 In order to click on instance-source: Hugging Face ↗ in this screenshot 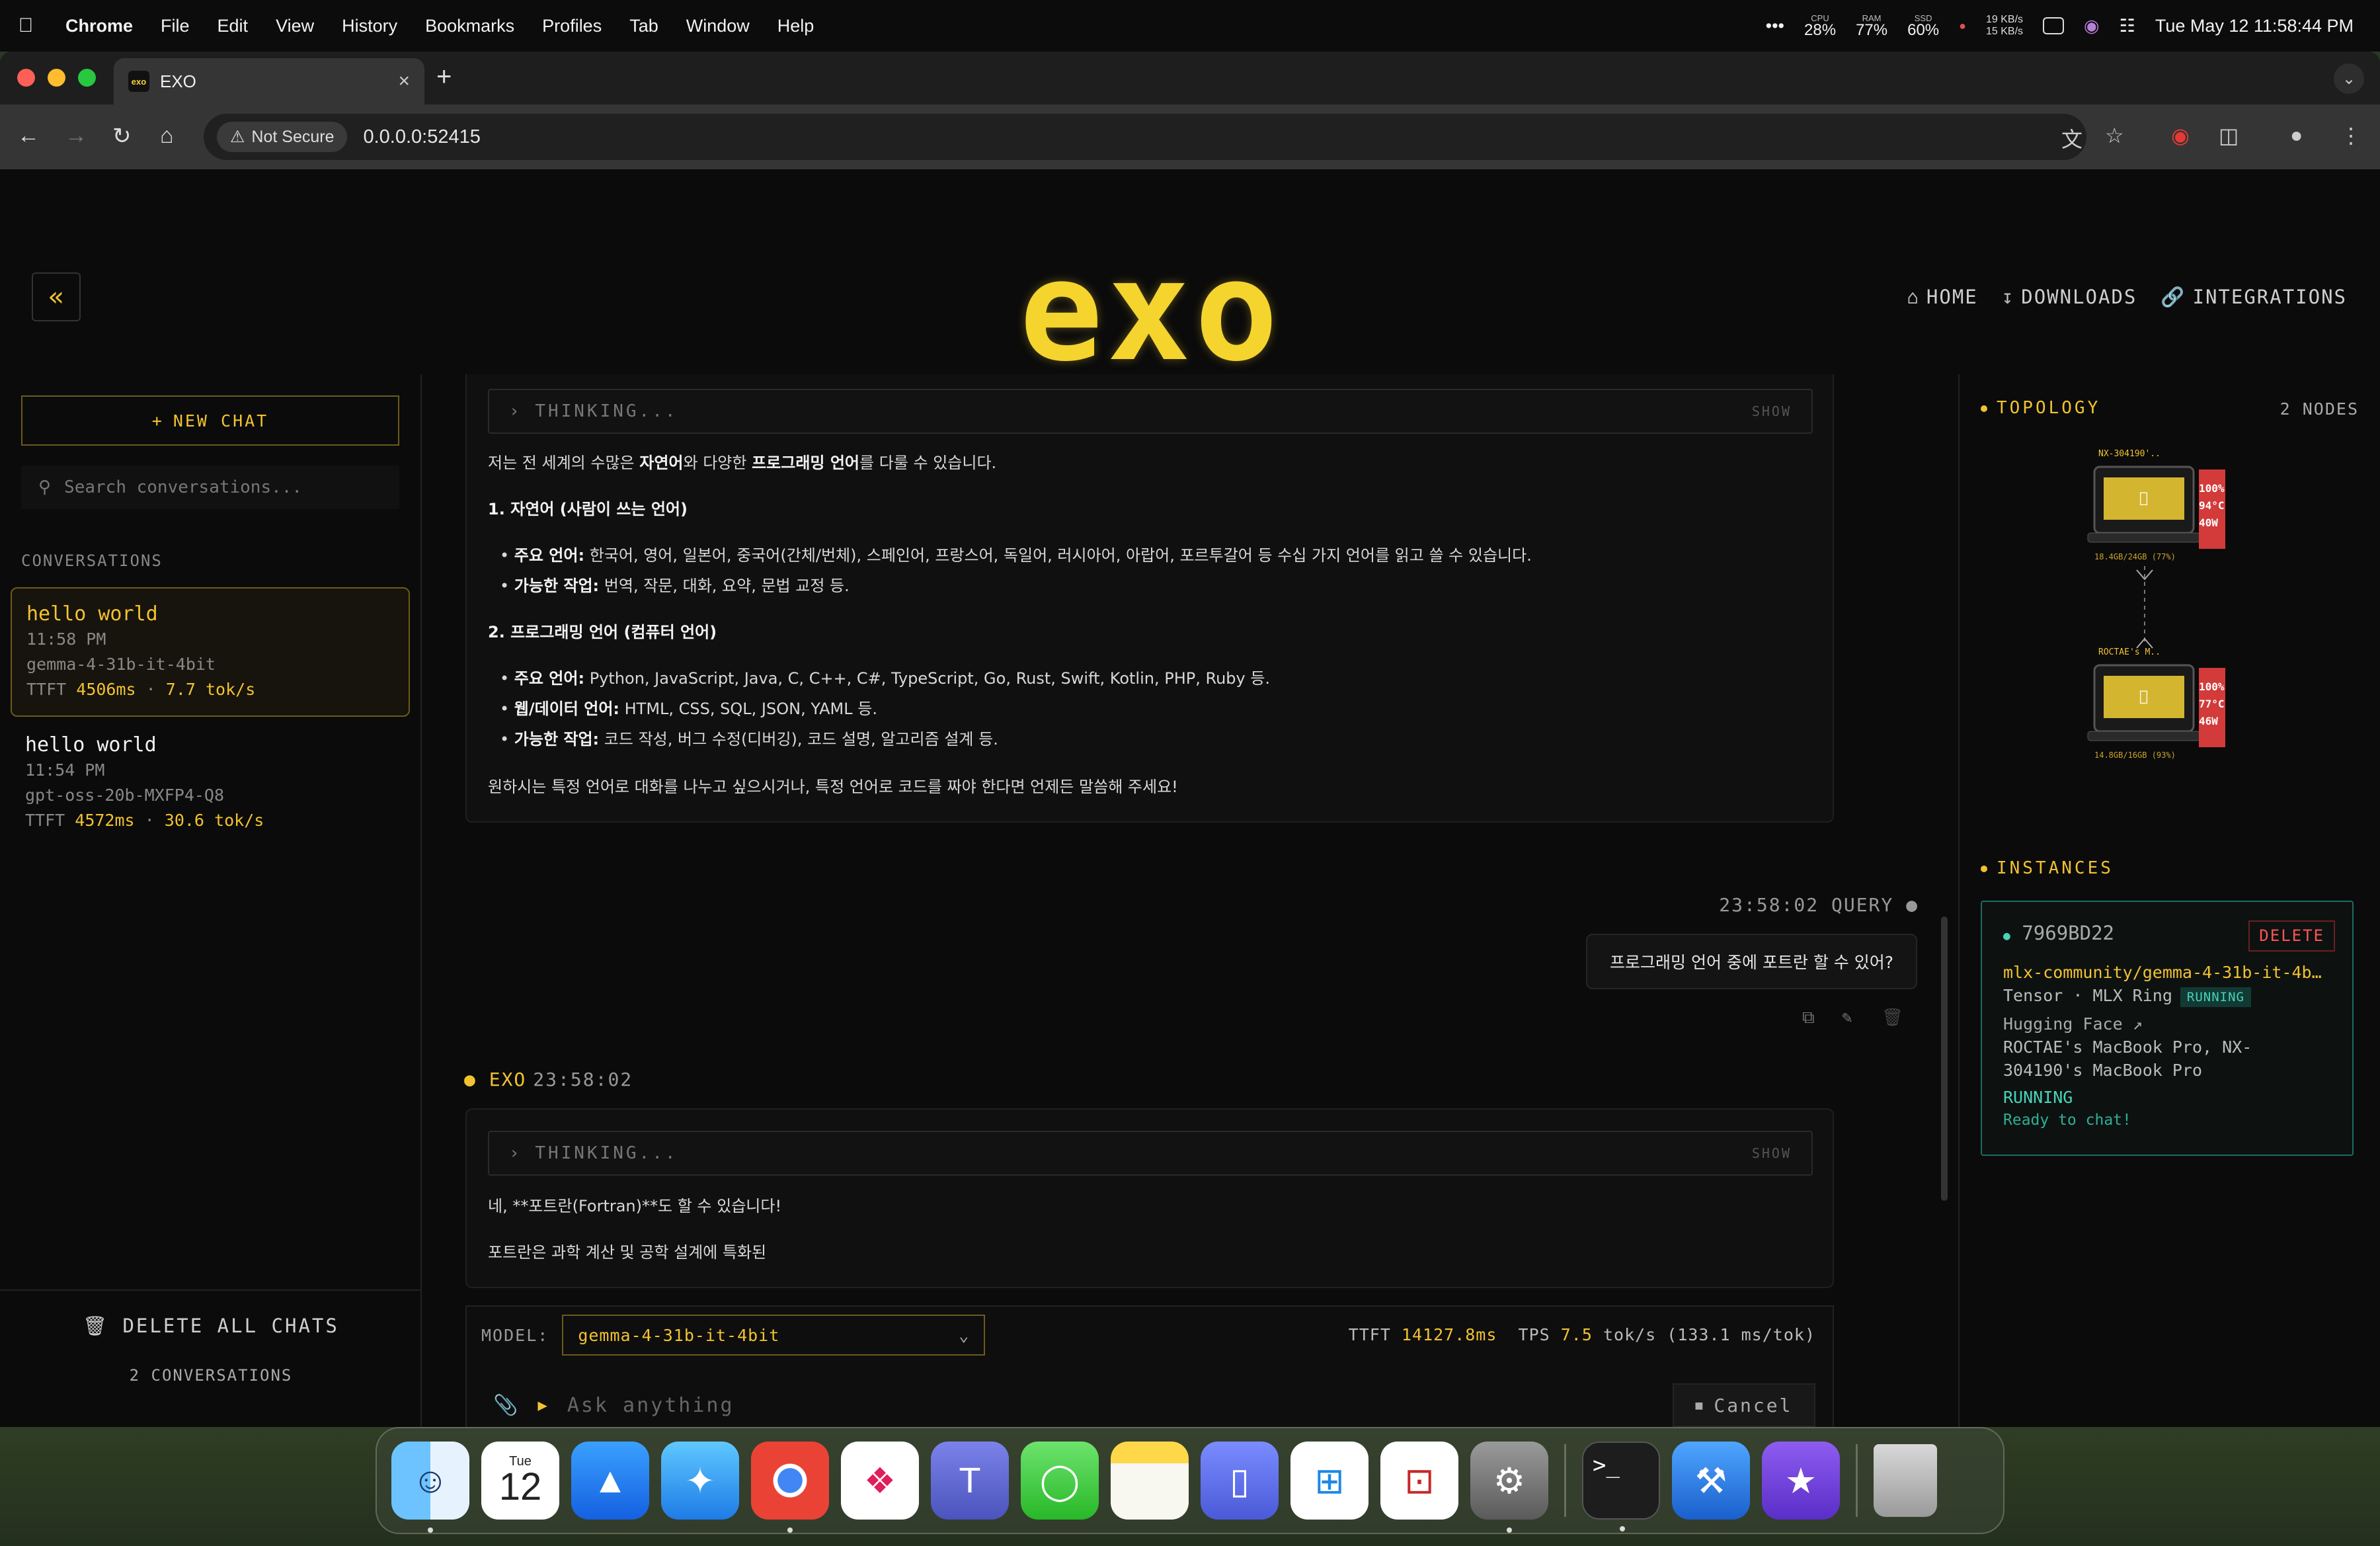, I will do `click(2167, 1024)`.